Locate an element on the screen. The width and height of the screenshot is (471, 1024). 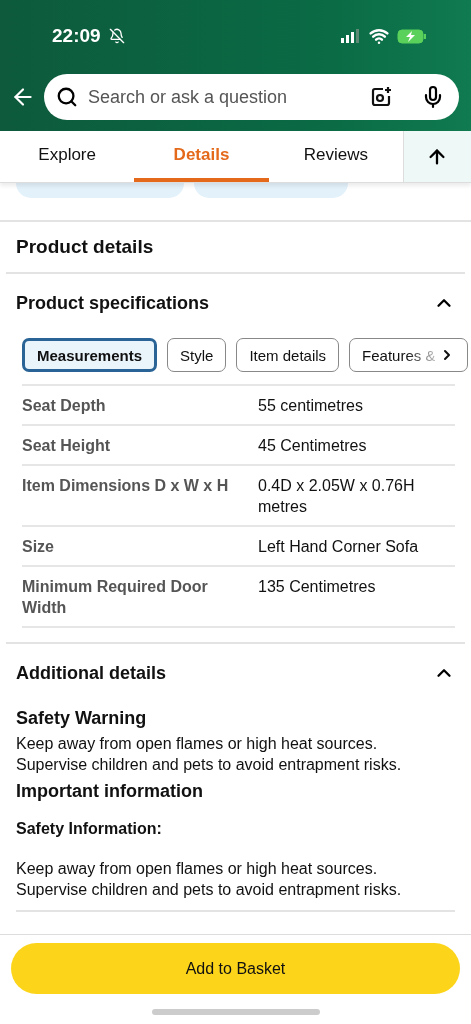
tab: Explore is located at coordinates (67, 156).